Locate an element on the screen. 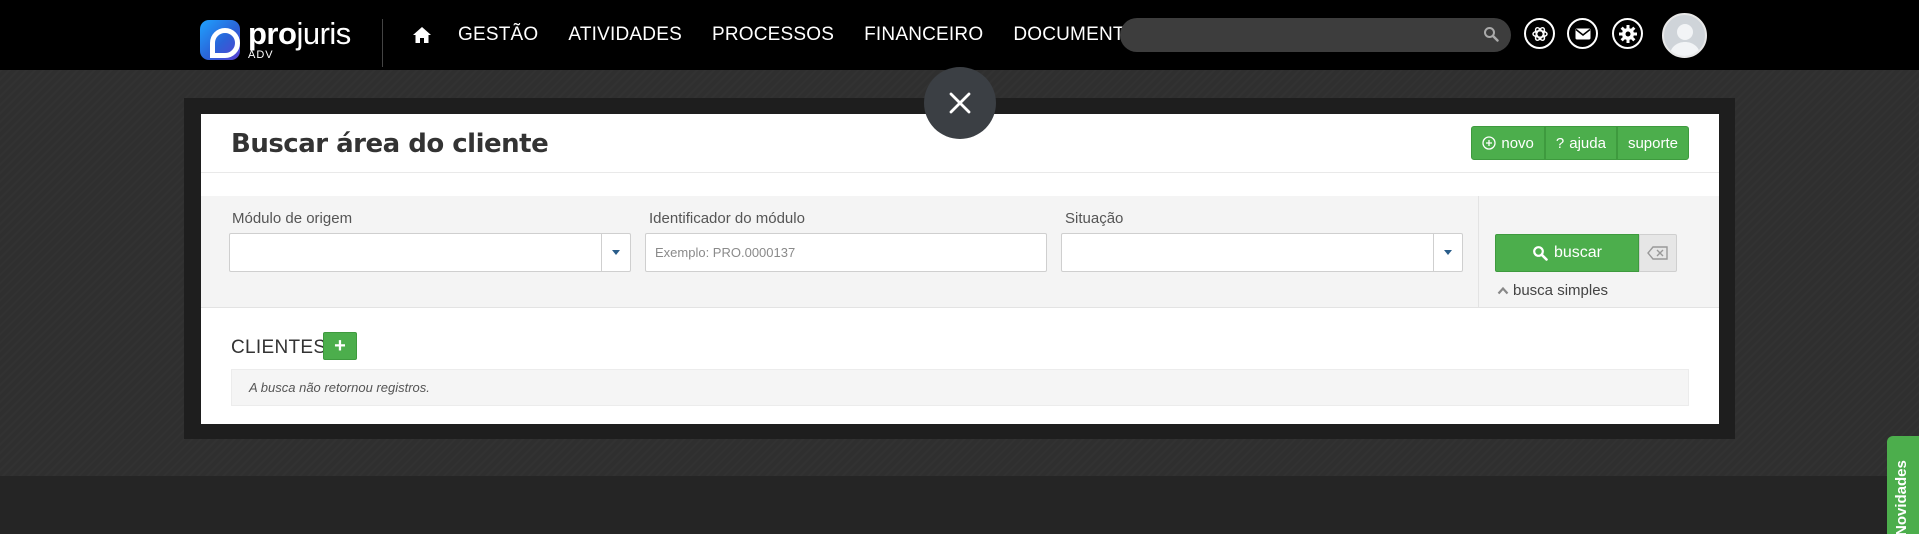 The width and height of the screenshot is (1919, 534). projuris-logo: projuris ADV is located at coordinates (275, 39).